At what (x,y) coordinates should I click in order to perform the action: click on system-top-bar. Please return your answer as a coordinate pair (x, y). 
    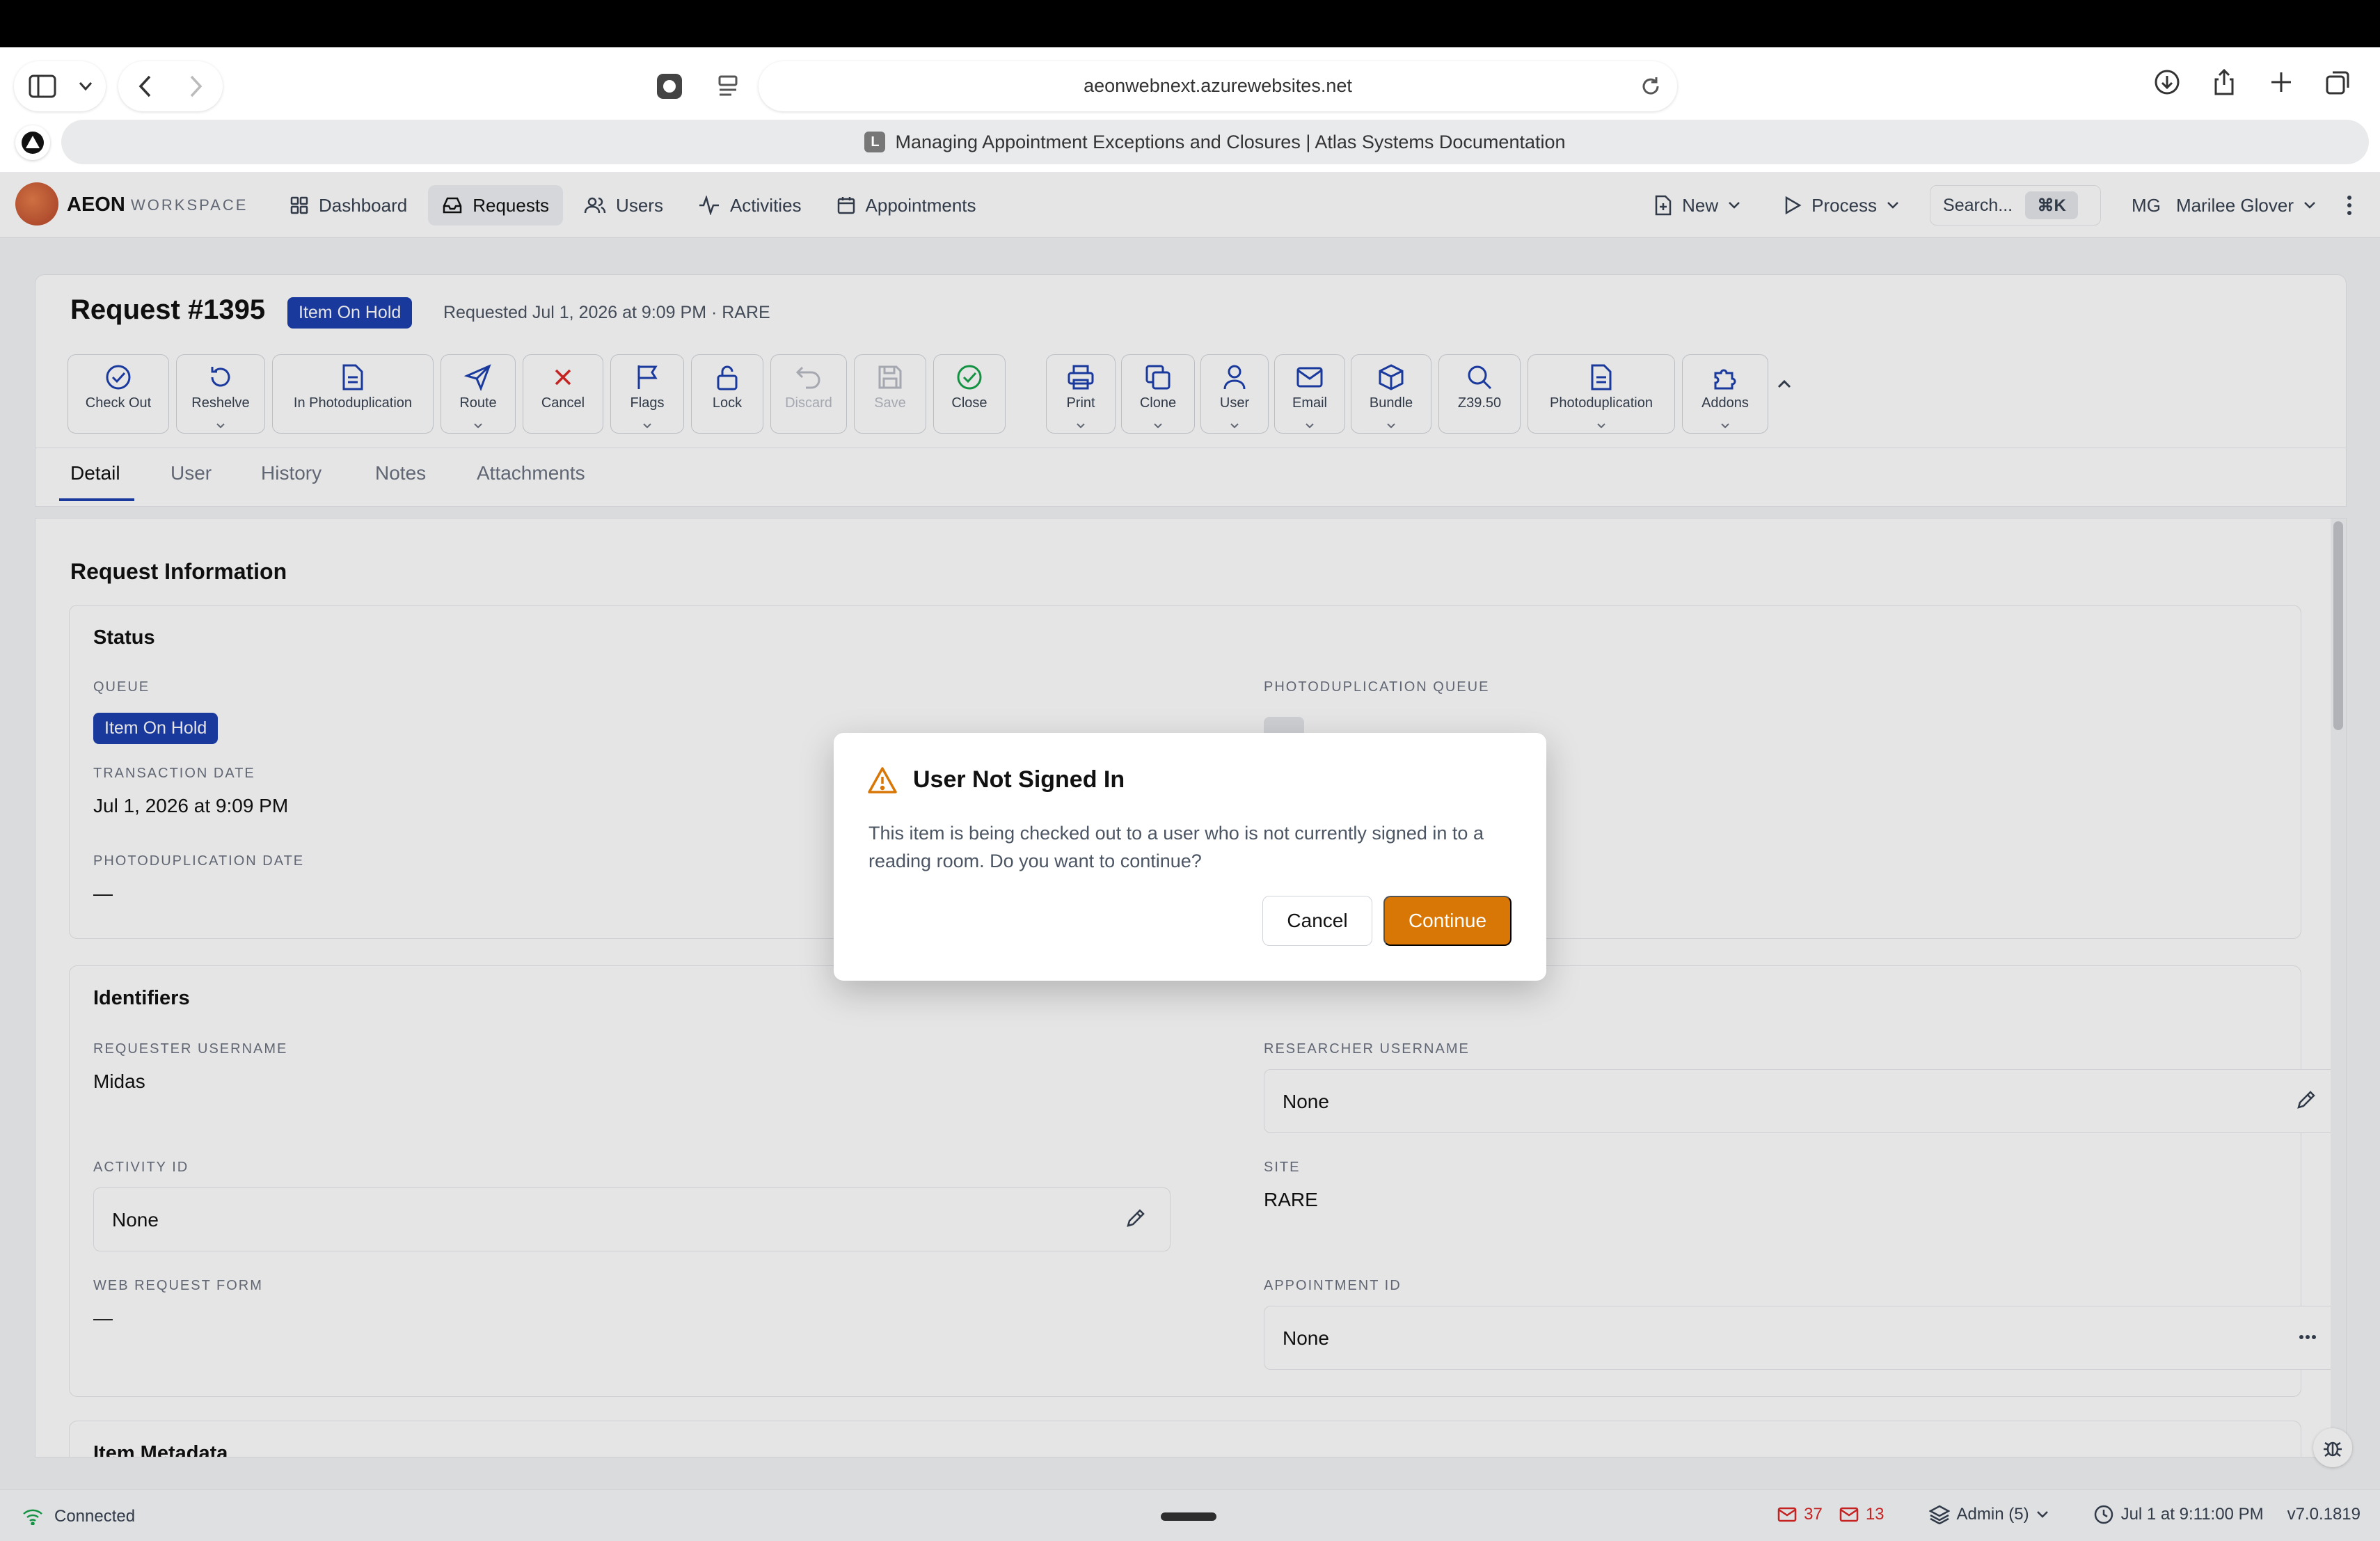
    Looking at the image, I should click on (1190, 23).